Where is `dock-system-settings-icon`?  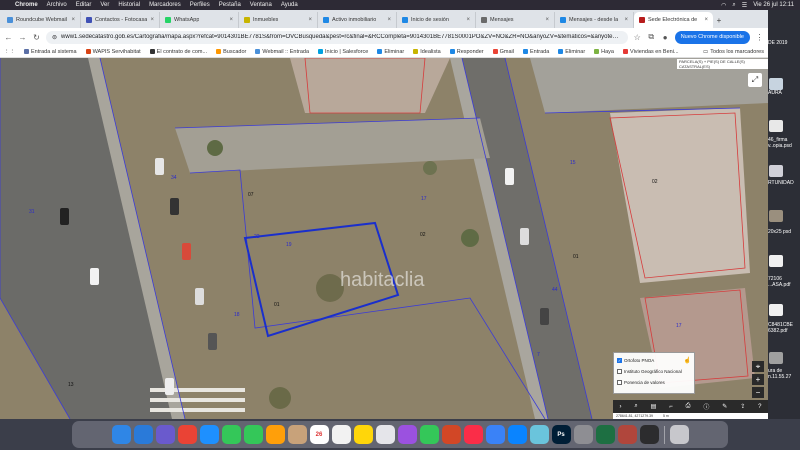 dock-system-settings-icon is located at coordinates (583, 434).